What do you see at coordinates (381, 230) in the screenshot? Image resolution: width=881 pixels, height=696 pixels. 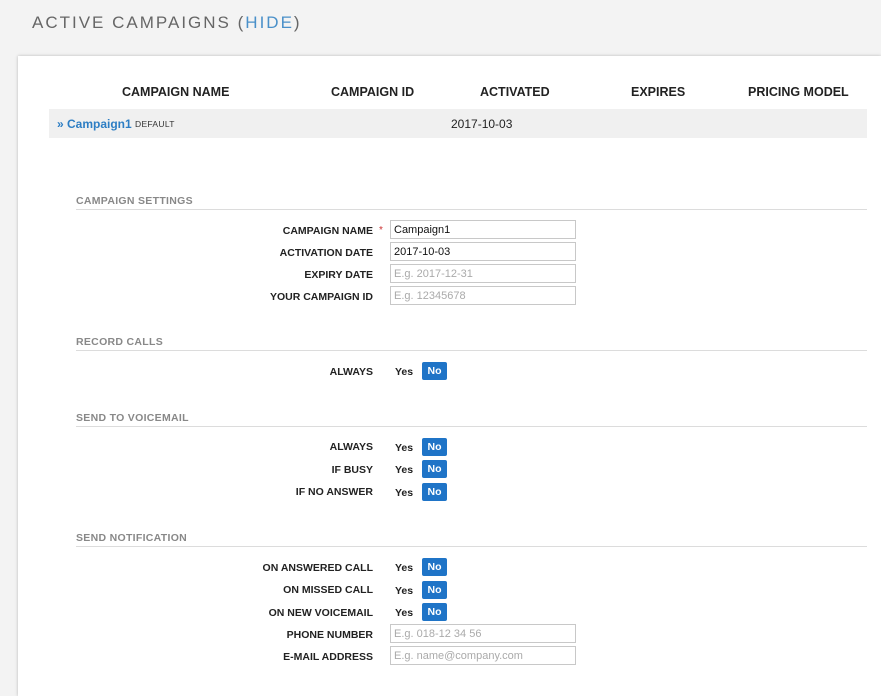 I see `required-marker: *` at bounding box center [381, 230].